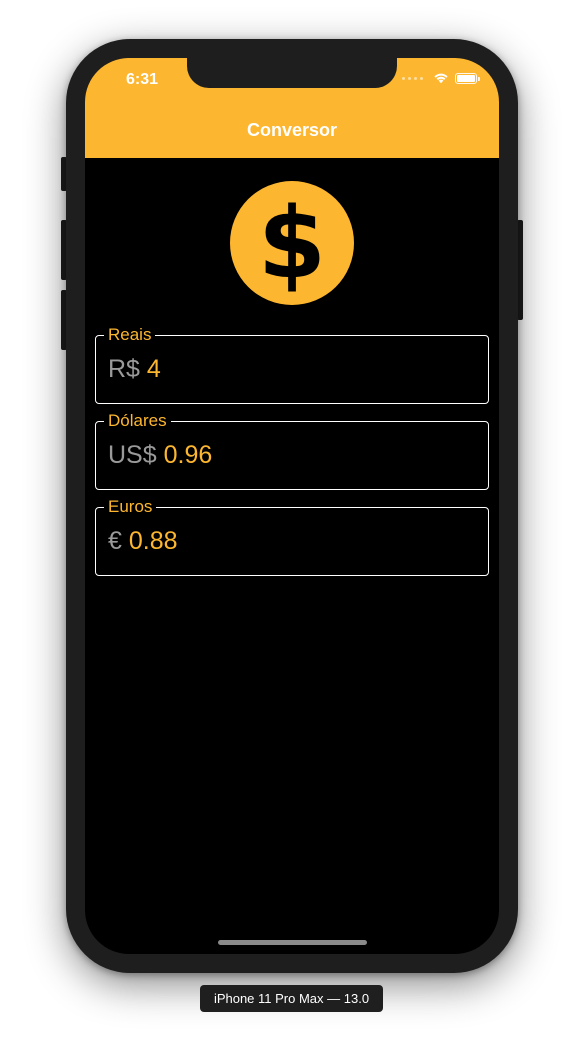 The height and width of the screenshot is (1048, 584). Describe the element at coordinates (142, 79) in the screenshot. I see `status-time: 6:31` at that location.